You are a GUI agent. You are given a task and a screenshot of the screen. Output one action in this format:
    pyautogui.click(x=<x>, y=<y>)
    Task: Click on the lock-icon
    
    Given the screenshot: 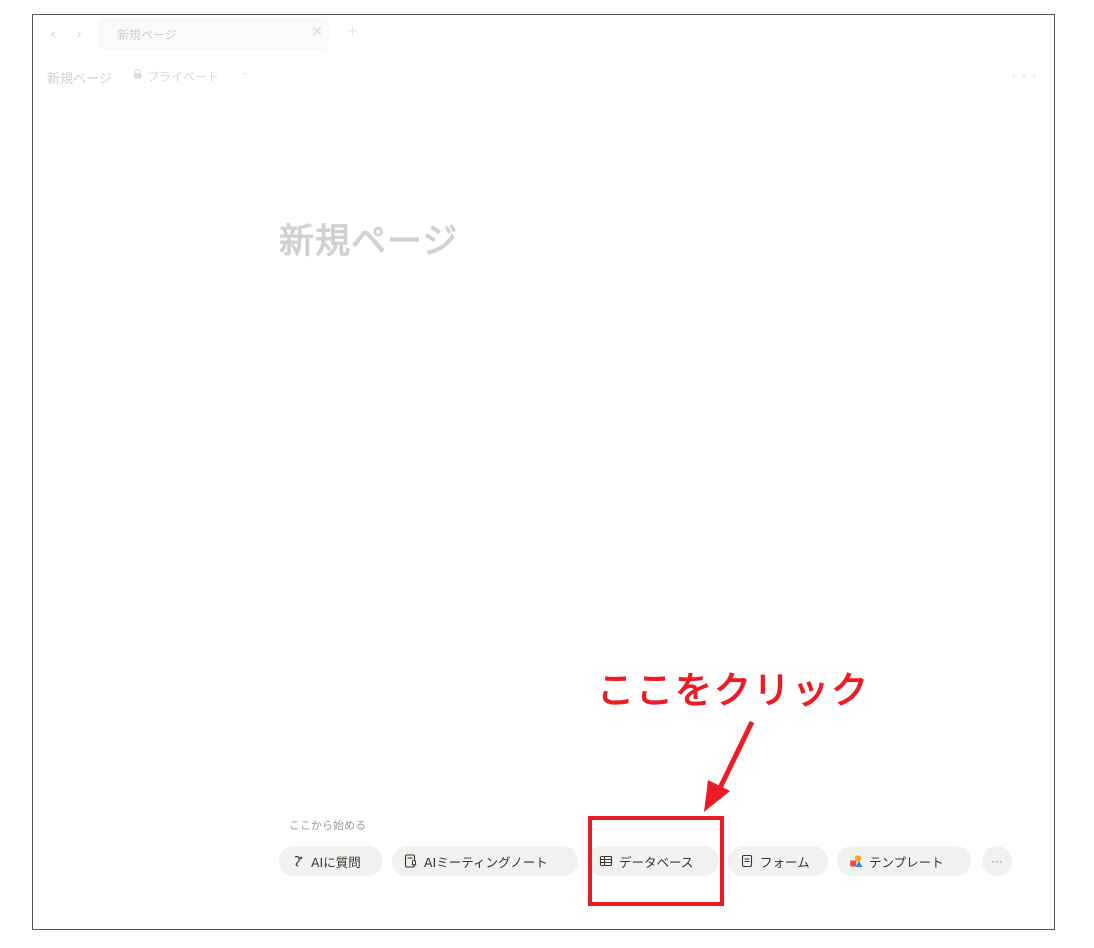 What is the action you would take?
    pyautogui.click(x=137, y=74)
    